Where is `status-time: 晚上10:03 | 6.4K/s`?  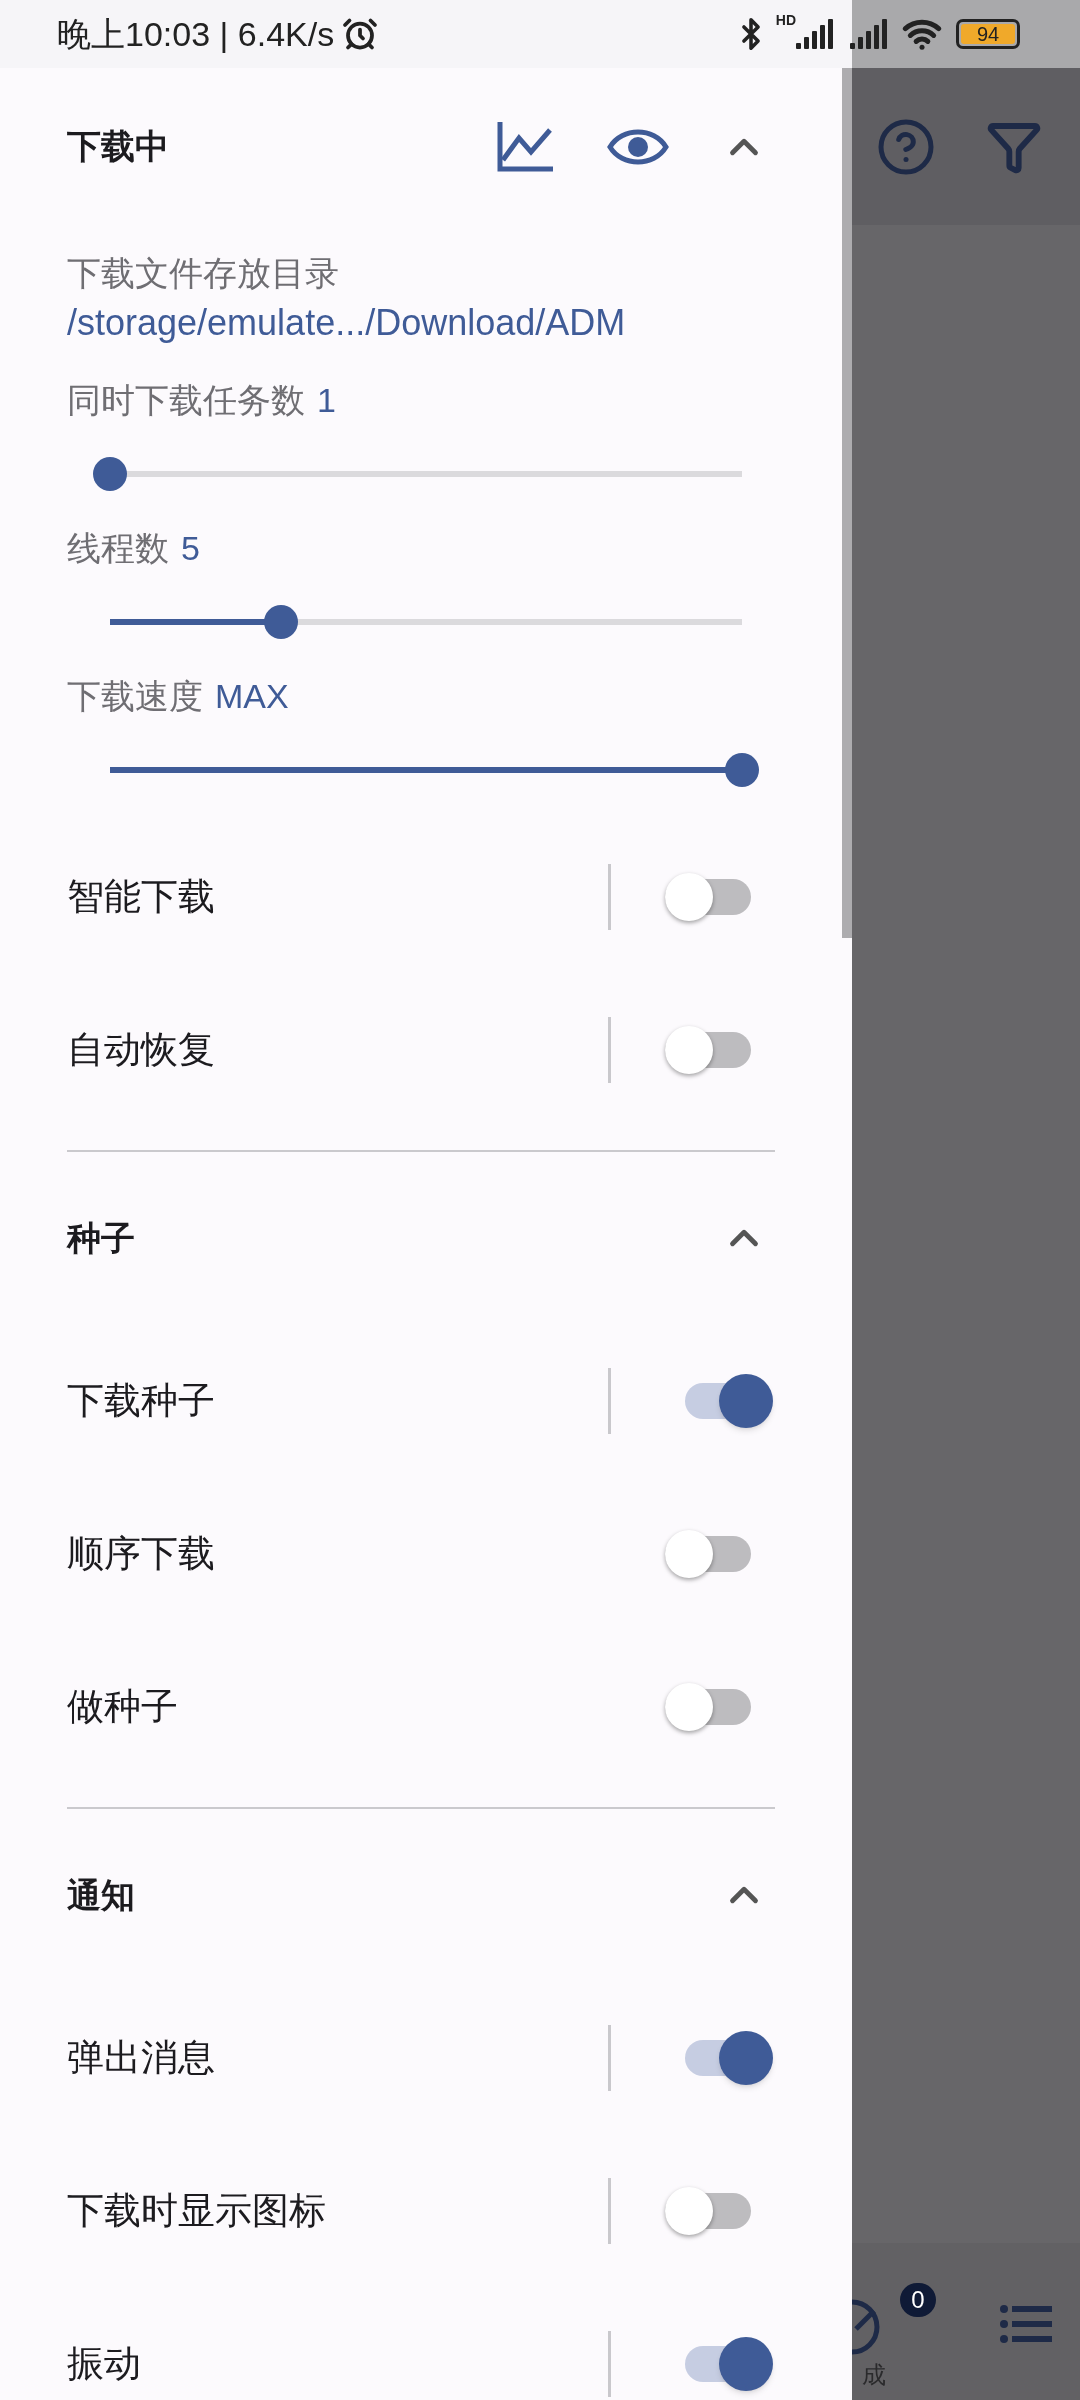 status-time: 晚上10:03 | 6.4K/s is located at coordinates (196, 34).